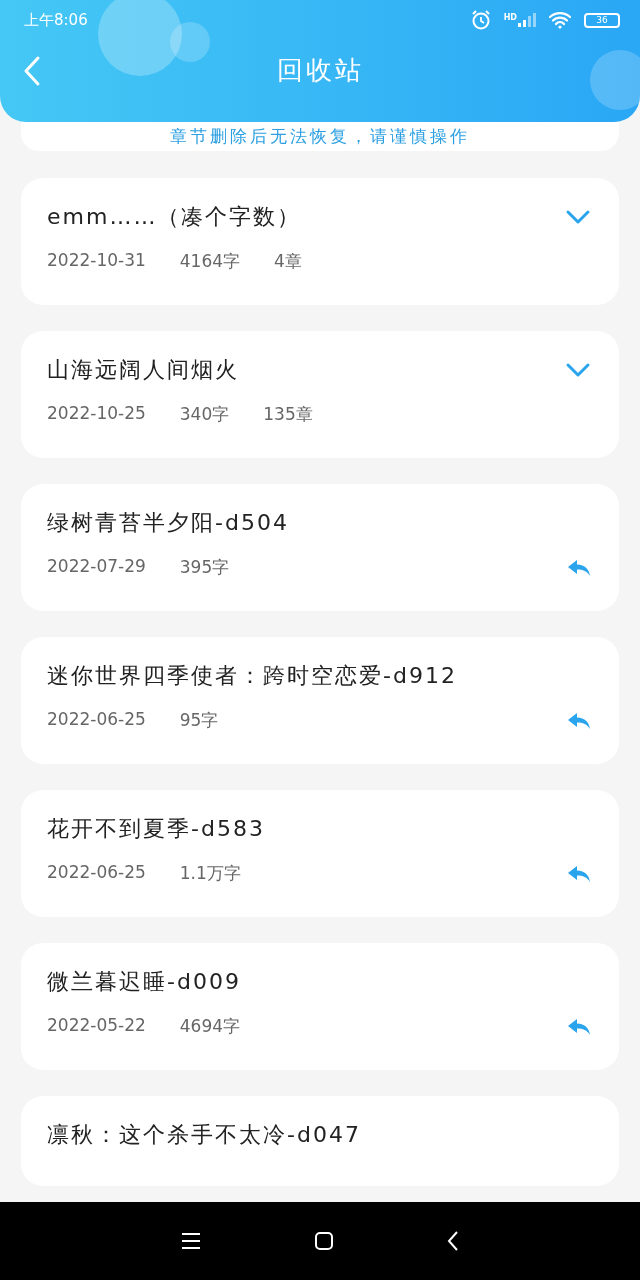 This screenshot has height=1280, width=640. What do you see at coordinates (210, 1026) in the screenshot?
I see `word-count: 4694字` at bounding box center [210, 1026].